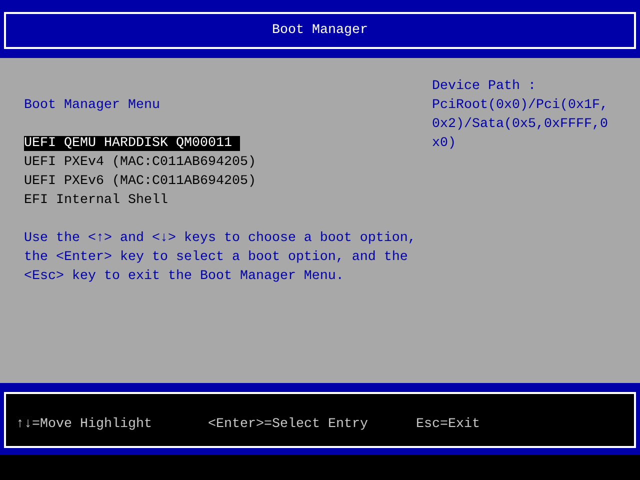 This screenshot has height=480, width=640. What do you see at coordinates (144, 162) in the screenshot?
I see `boot-option: UEFI PXEv4 (MAC:C011AB694205)` at bounding box center [144, 162].